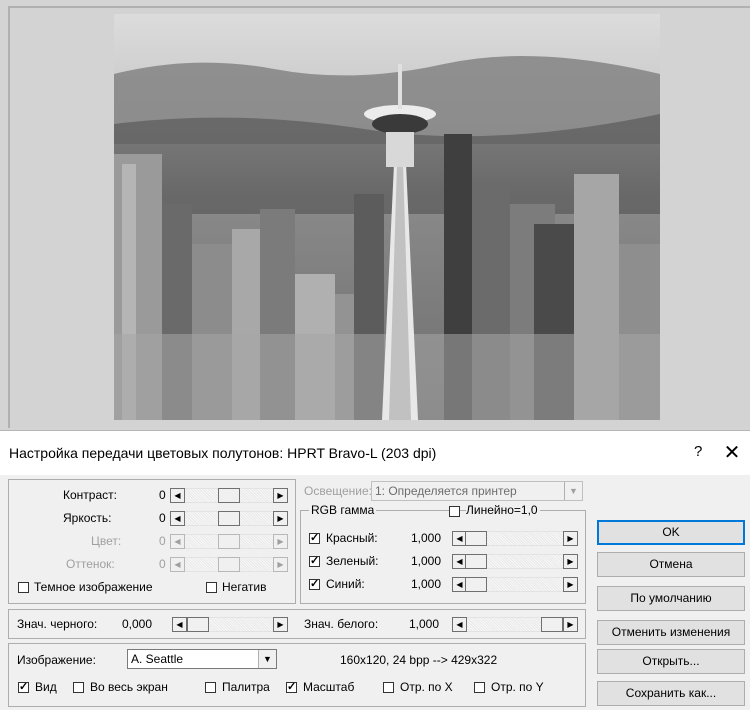 This screenshot has height=710, width=750. Describe the element at coordinates (698, 451) in the screenshot. I see `help-button: ?` at that location.